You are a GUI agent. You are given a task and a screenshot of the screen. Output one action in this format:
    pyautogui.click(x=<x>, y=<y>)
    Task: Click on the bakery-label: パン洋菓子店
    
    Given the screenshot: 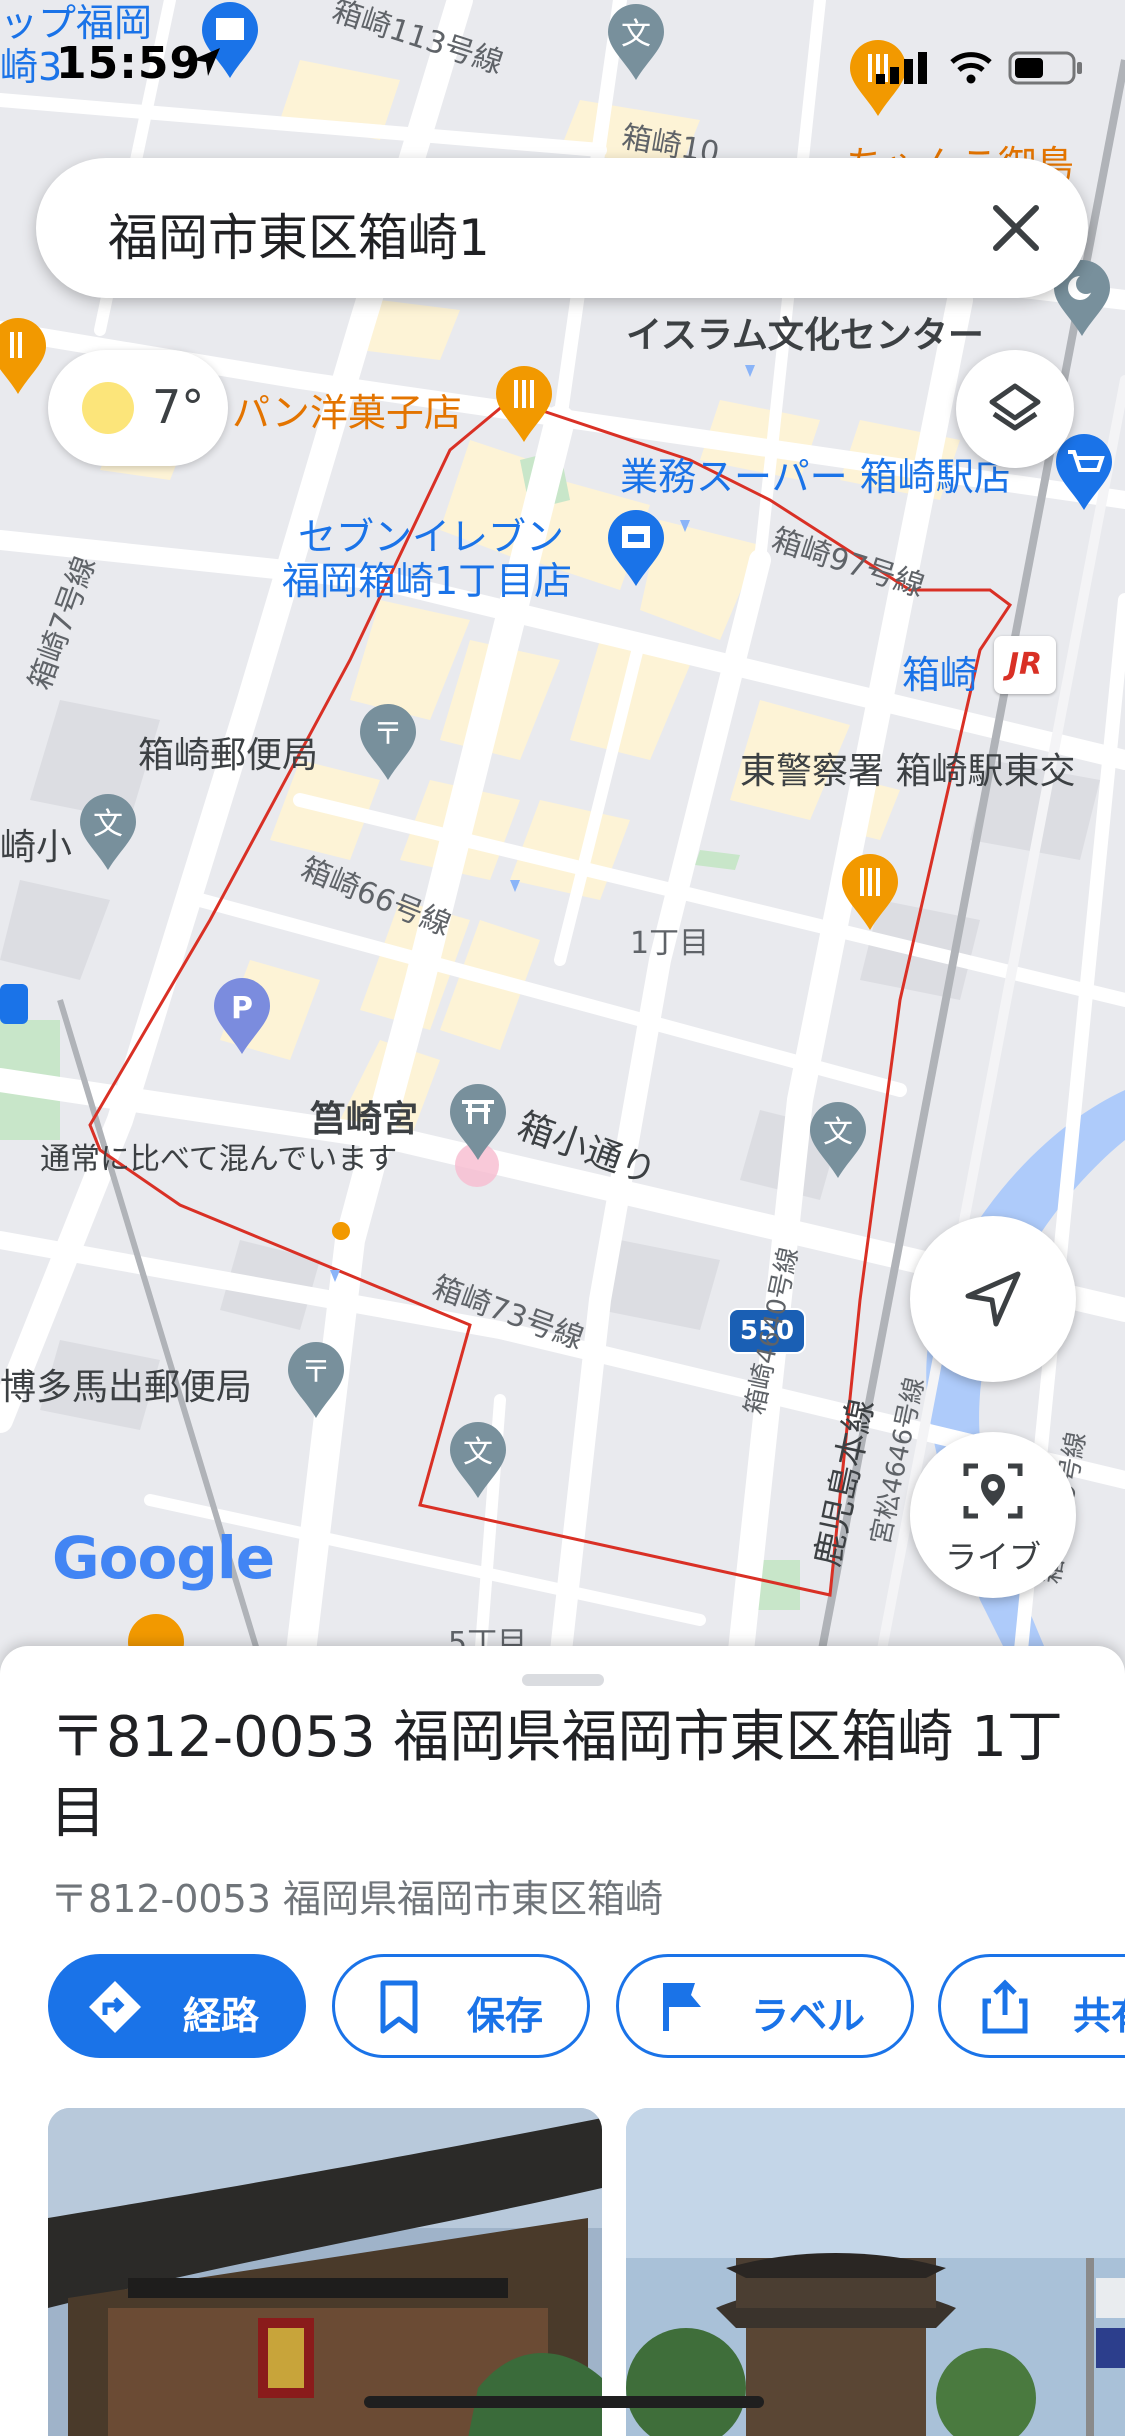 What is the action you would take?
    pyautogui.click(x=347, y=409)
    